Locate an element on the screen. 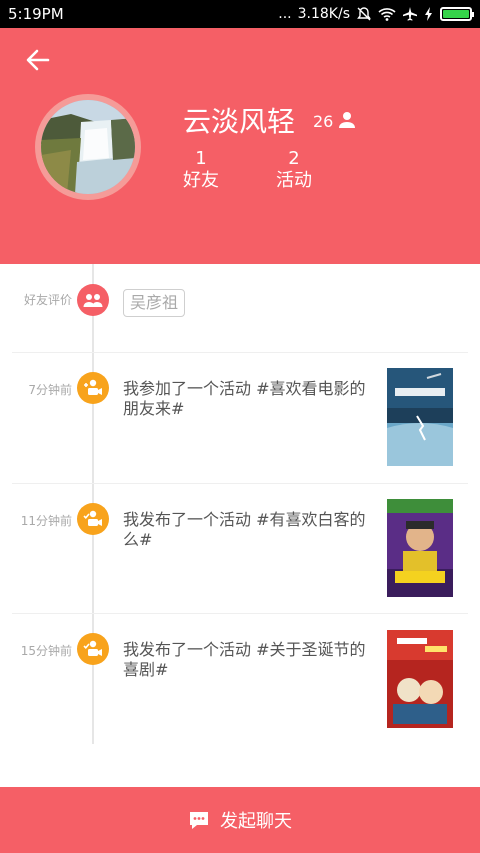  back-arrow-icon is located at coordinates (38, 60).